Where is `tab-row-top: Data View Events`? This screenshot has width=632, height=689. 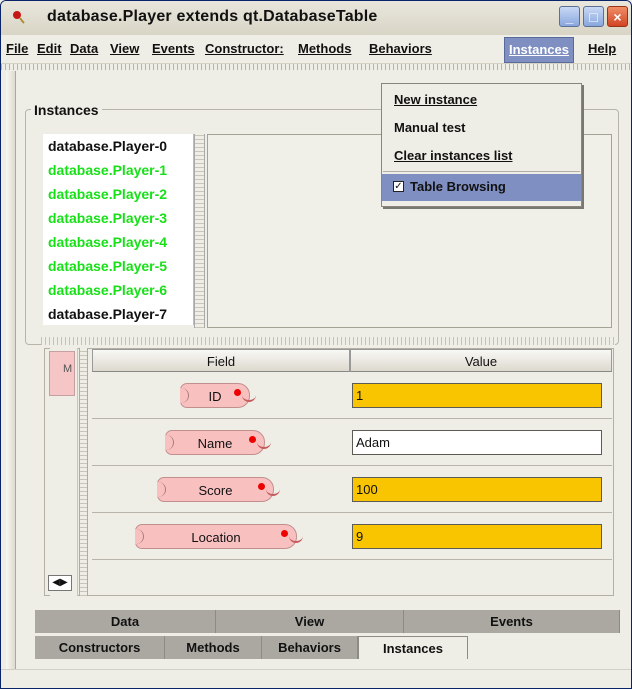 tab-row-top: Data View Events is located at coordinates (327, 622).